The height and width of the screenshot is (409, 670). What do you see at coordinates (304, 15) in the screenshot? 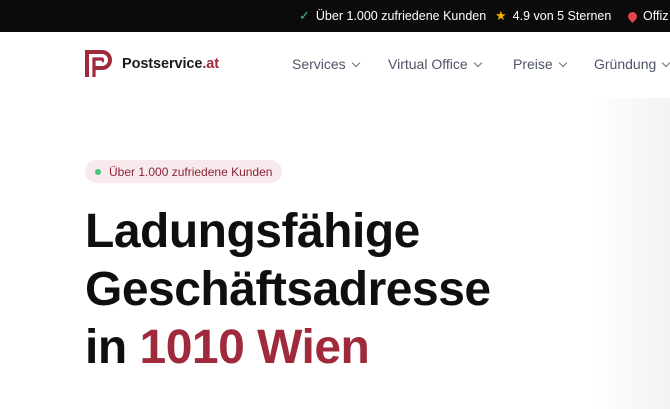
I see `check-icon: ✓` at bounding box center [304, 15].